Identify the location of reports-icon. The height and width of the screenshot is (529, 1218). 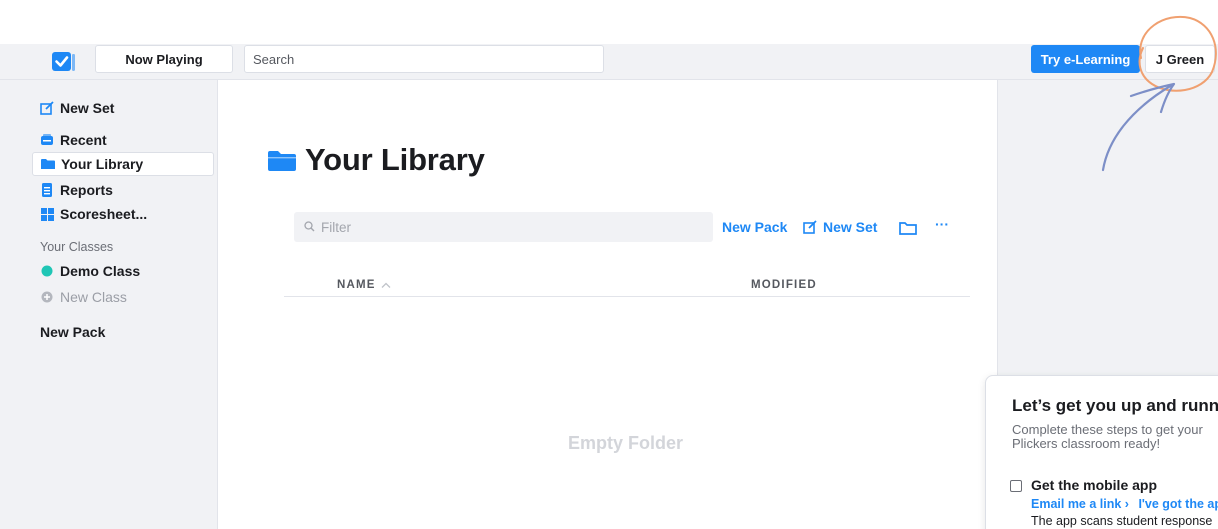
(47, 190).